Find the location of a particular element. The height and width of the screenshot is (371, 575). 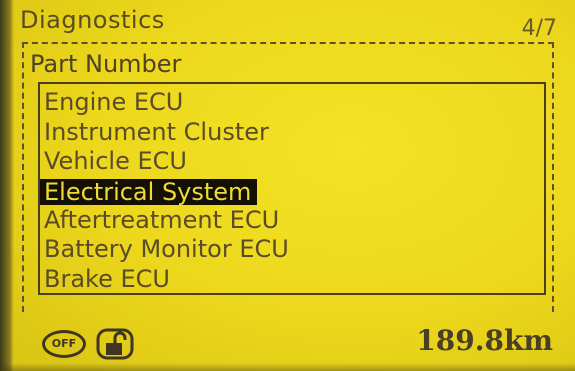

menu-item-label: Battery Monitor ECU is located at coordinates (166, 249).